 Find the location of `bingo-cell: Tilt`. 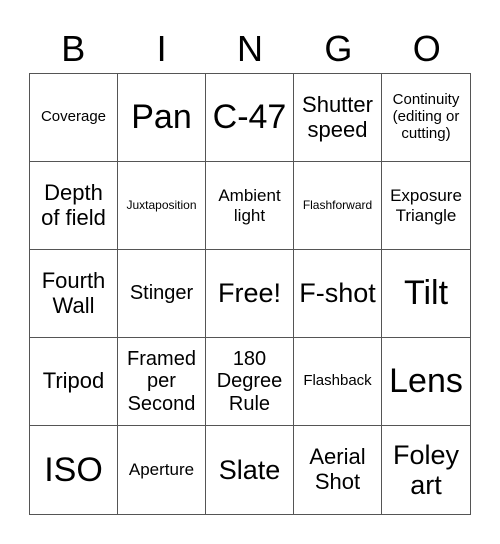

bingo-cell: Tilt is located at coordinates (426, 294).